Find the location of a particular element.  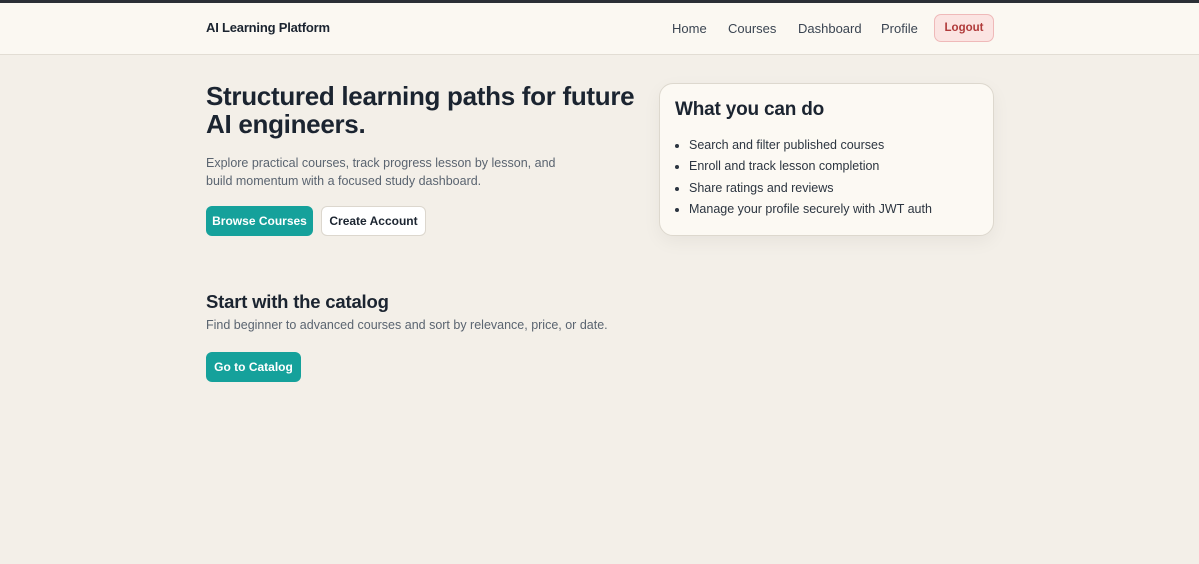

logout-button: Logout is located at coordinates (964, 28).